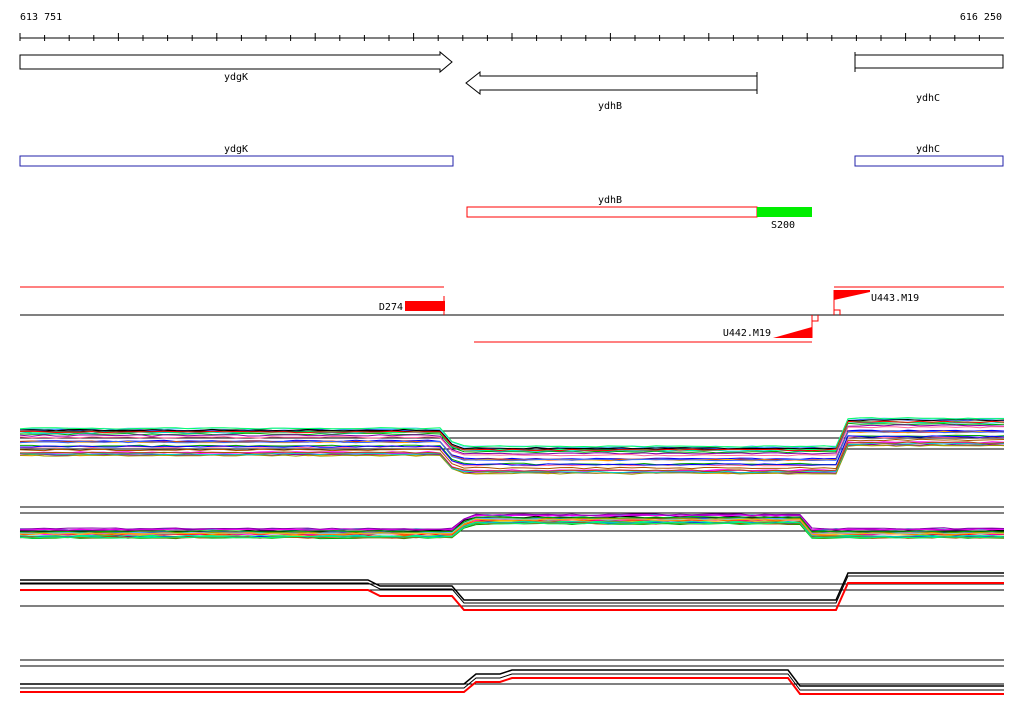 Image resolution: width=1024 pixels, height=718 pixels. I want to click on feature-track: D274 U442.M19 U443.M19, so click(512, 314).